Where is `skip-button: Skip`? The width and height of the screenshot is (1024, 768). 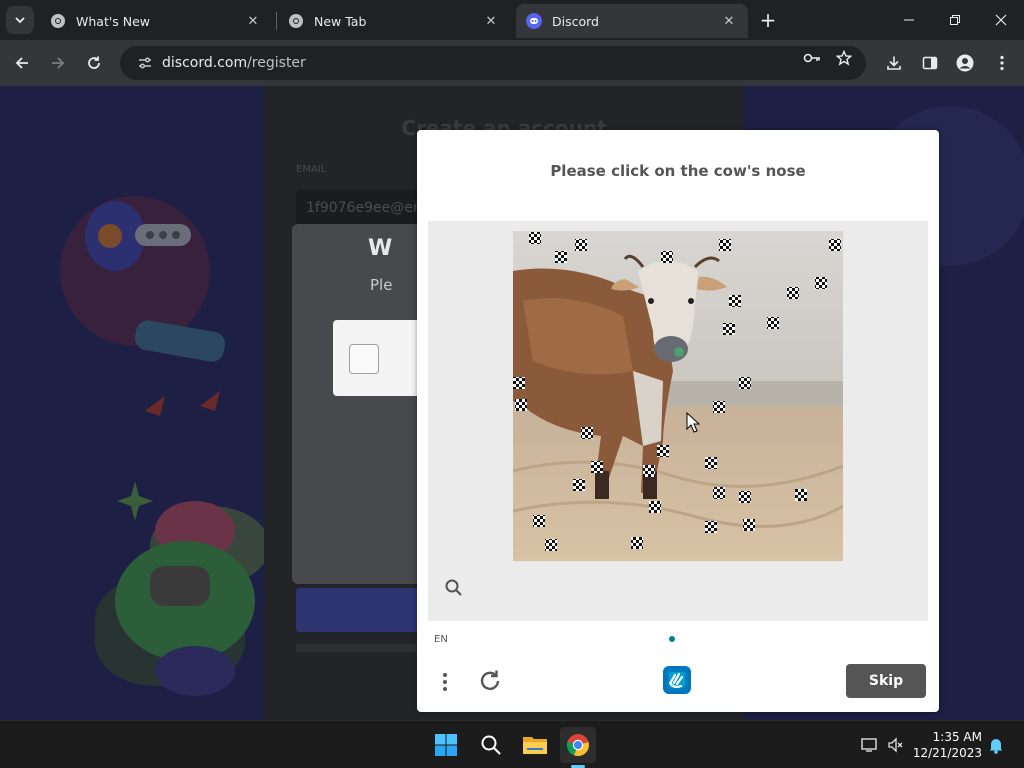 skip-button: Skip is located at coordinates (886, 681).